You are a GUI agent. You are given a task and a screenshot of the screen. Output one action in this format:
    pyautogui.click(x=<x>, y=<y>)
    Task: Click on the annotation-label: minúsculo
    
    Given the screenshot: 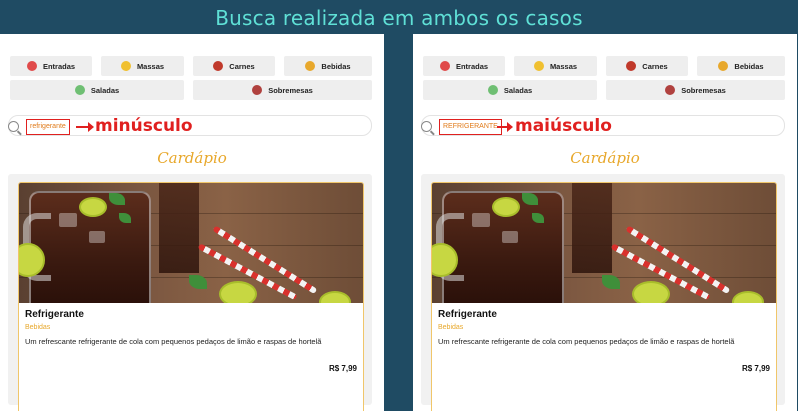 What is the action you would take?
    pyautogui.click(x=144, y=126)
    